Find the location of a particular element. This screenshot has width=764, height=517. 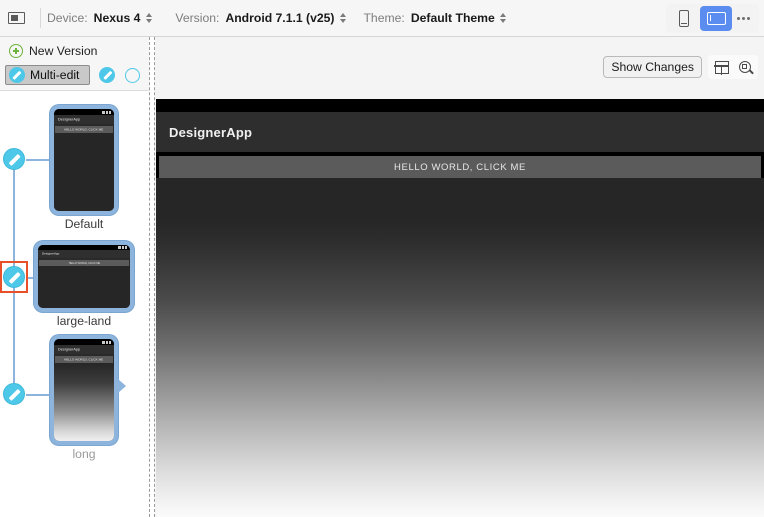

zoom-region-button is located at coordinates (744, 67).